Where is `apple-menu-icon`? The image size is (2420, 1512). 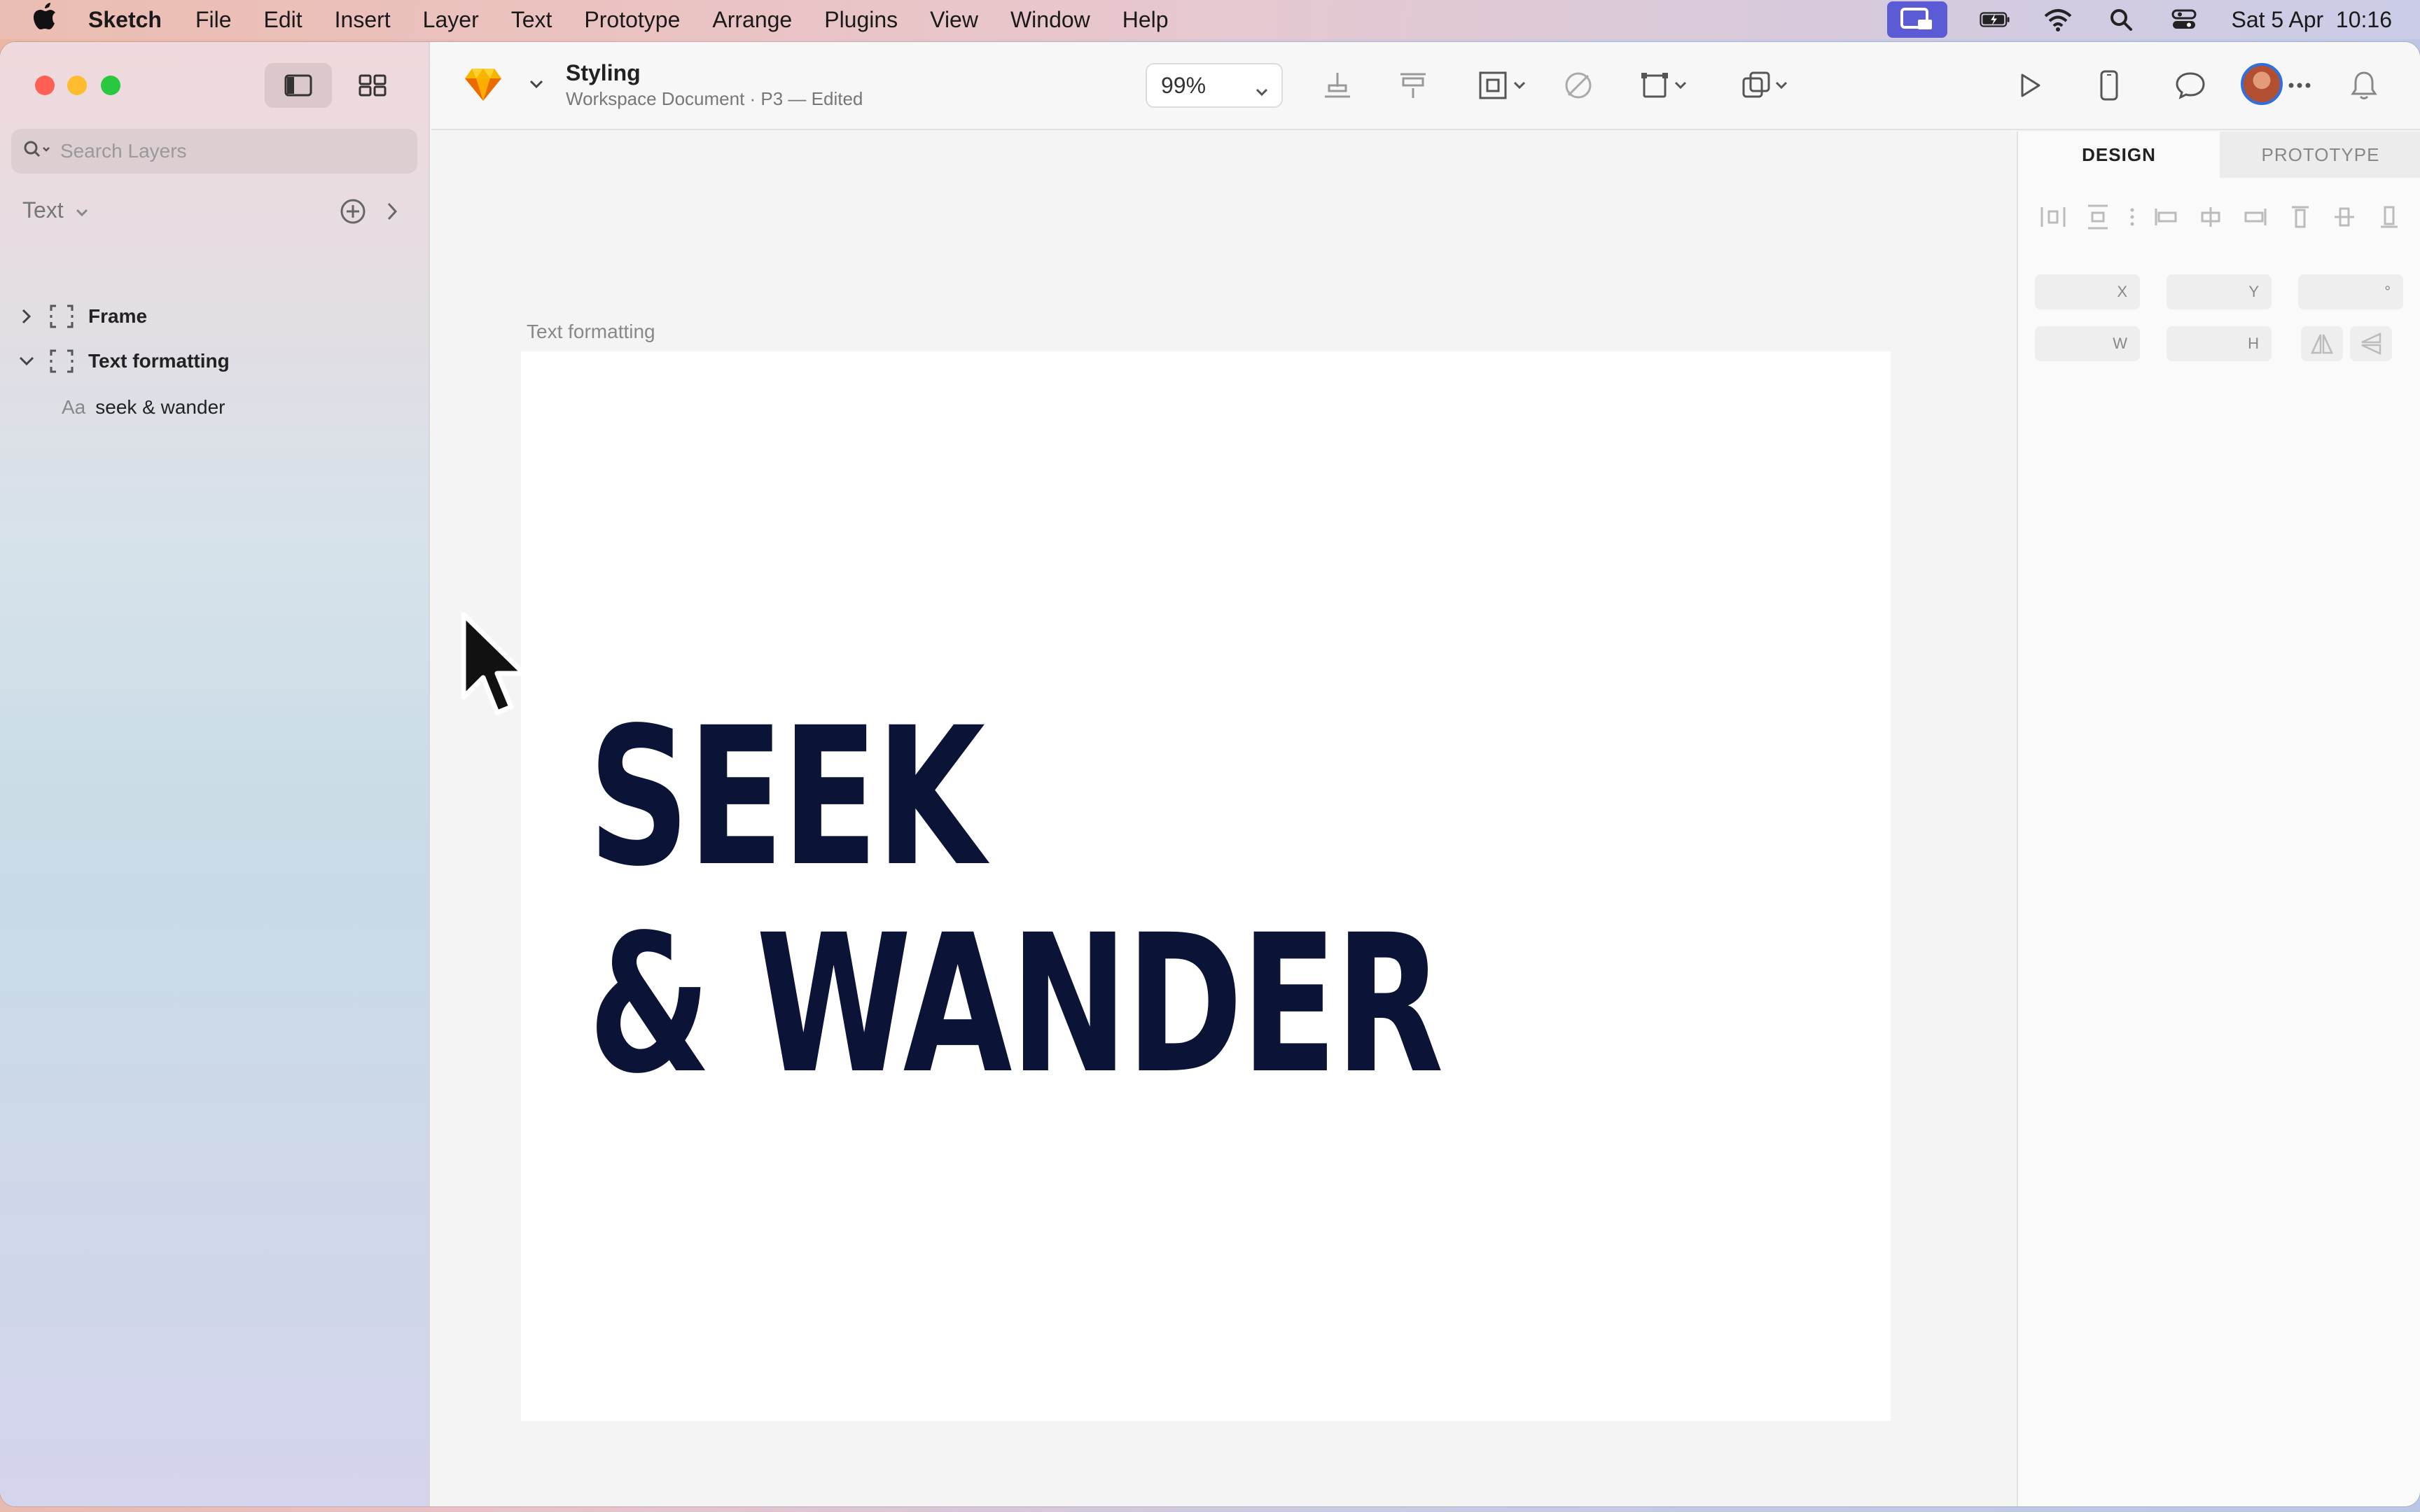 apple-menu-icon is located at coordinates (46, 19).